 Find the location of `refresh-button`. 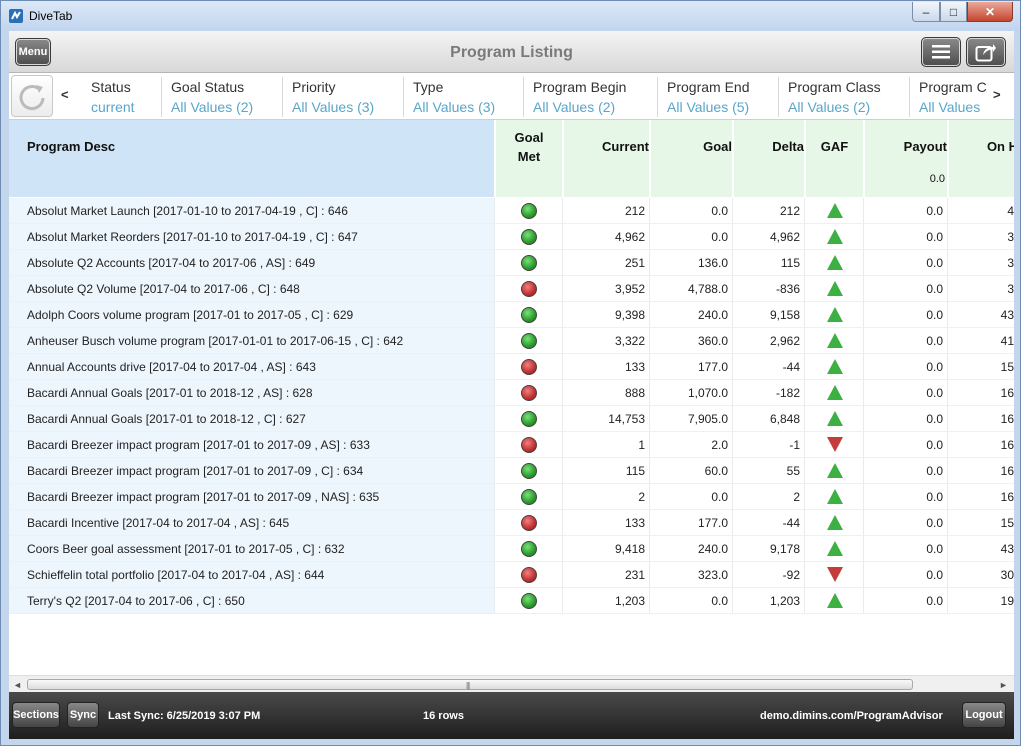

refresh-button is located at coordinates (32, 96).